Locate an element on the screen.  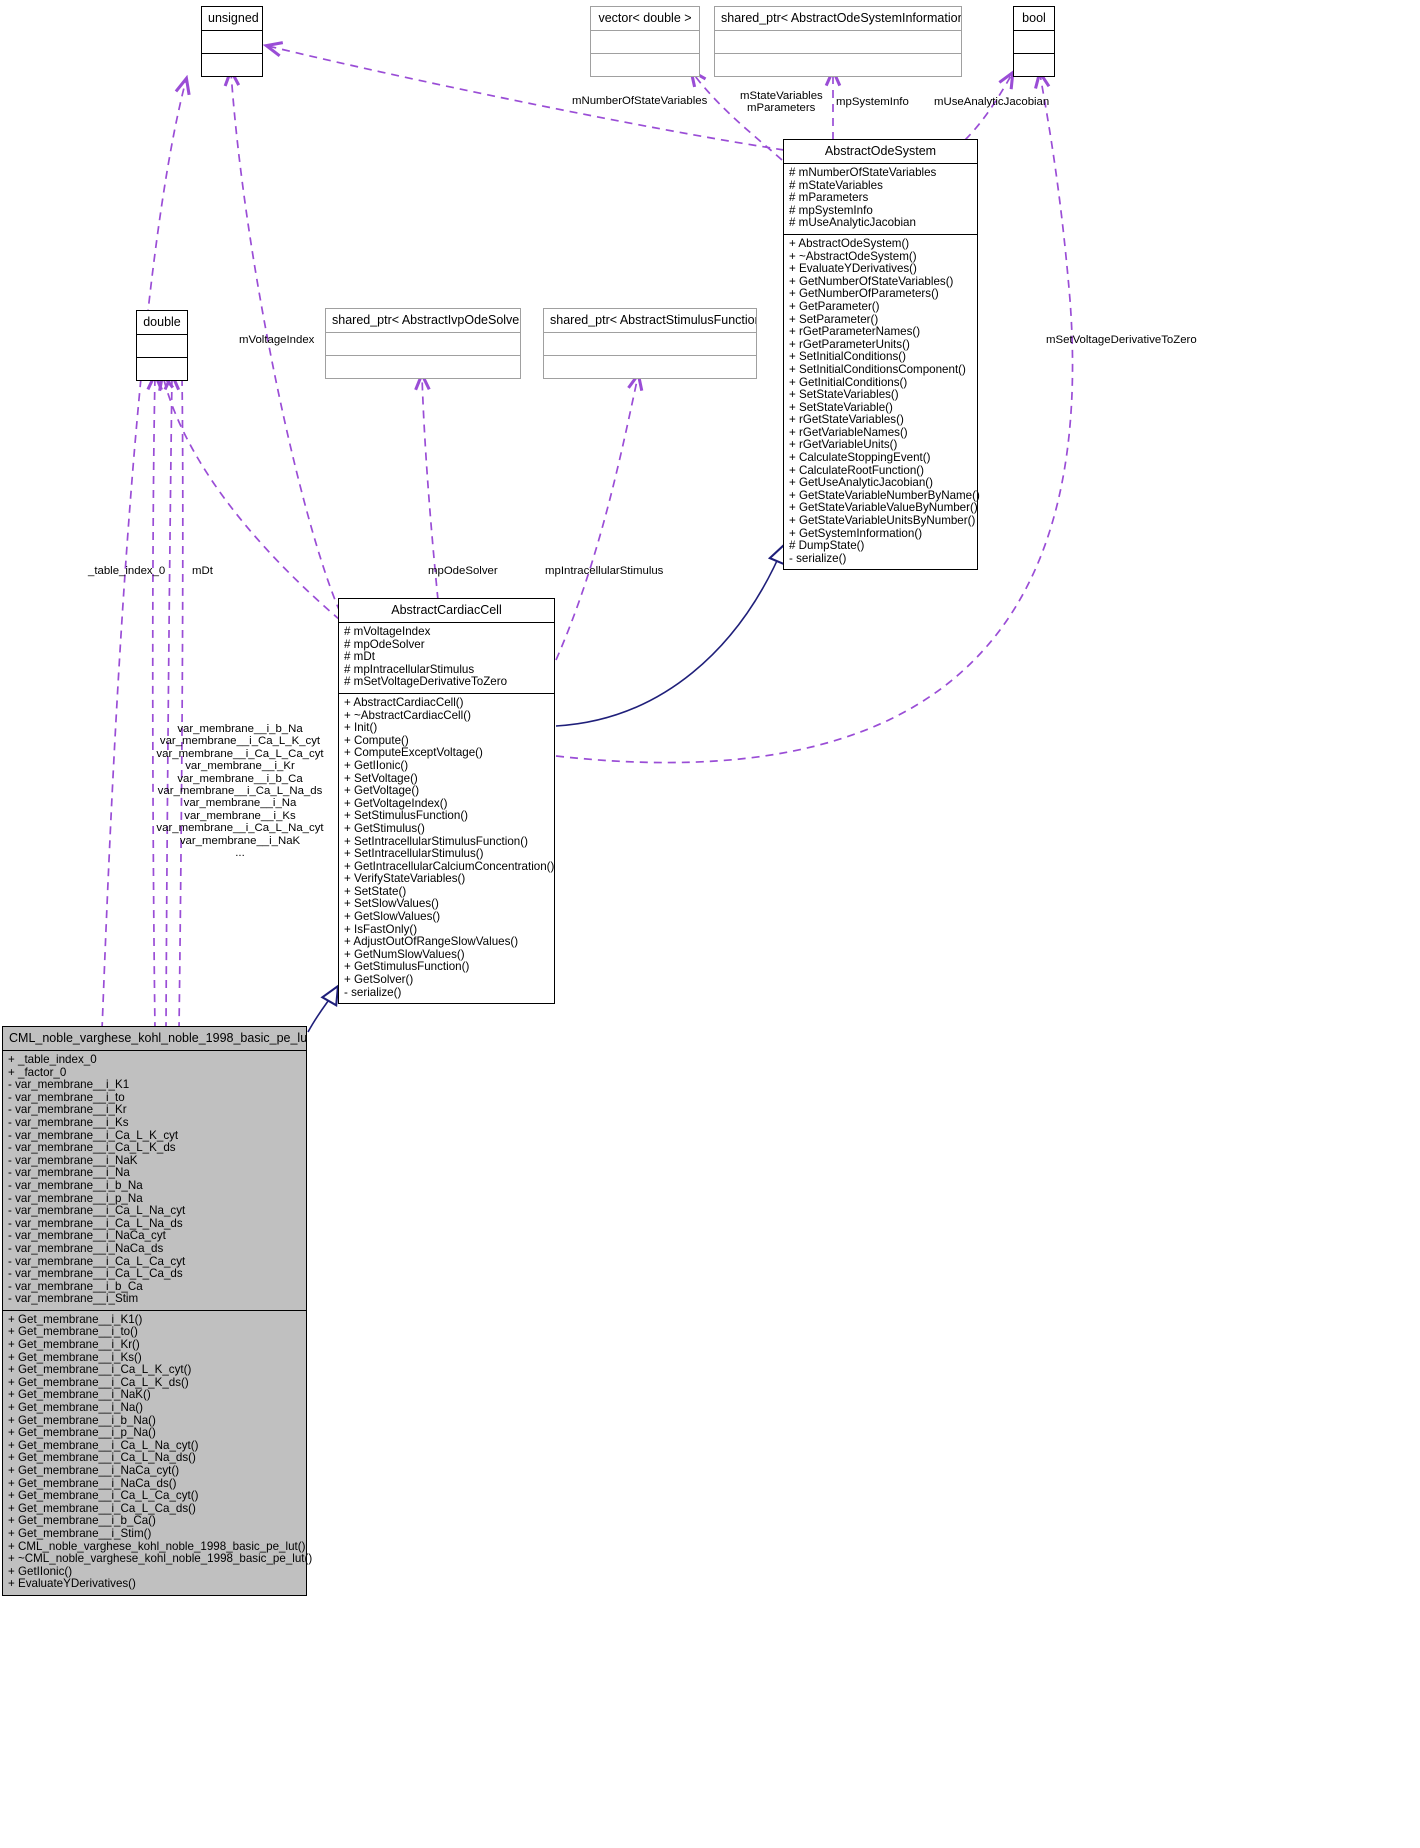
edge-label-line: var_membrane__i_Ca_L_Na_cyt is located at coordinates (240, 828).